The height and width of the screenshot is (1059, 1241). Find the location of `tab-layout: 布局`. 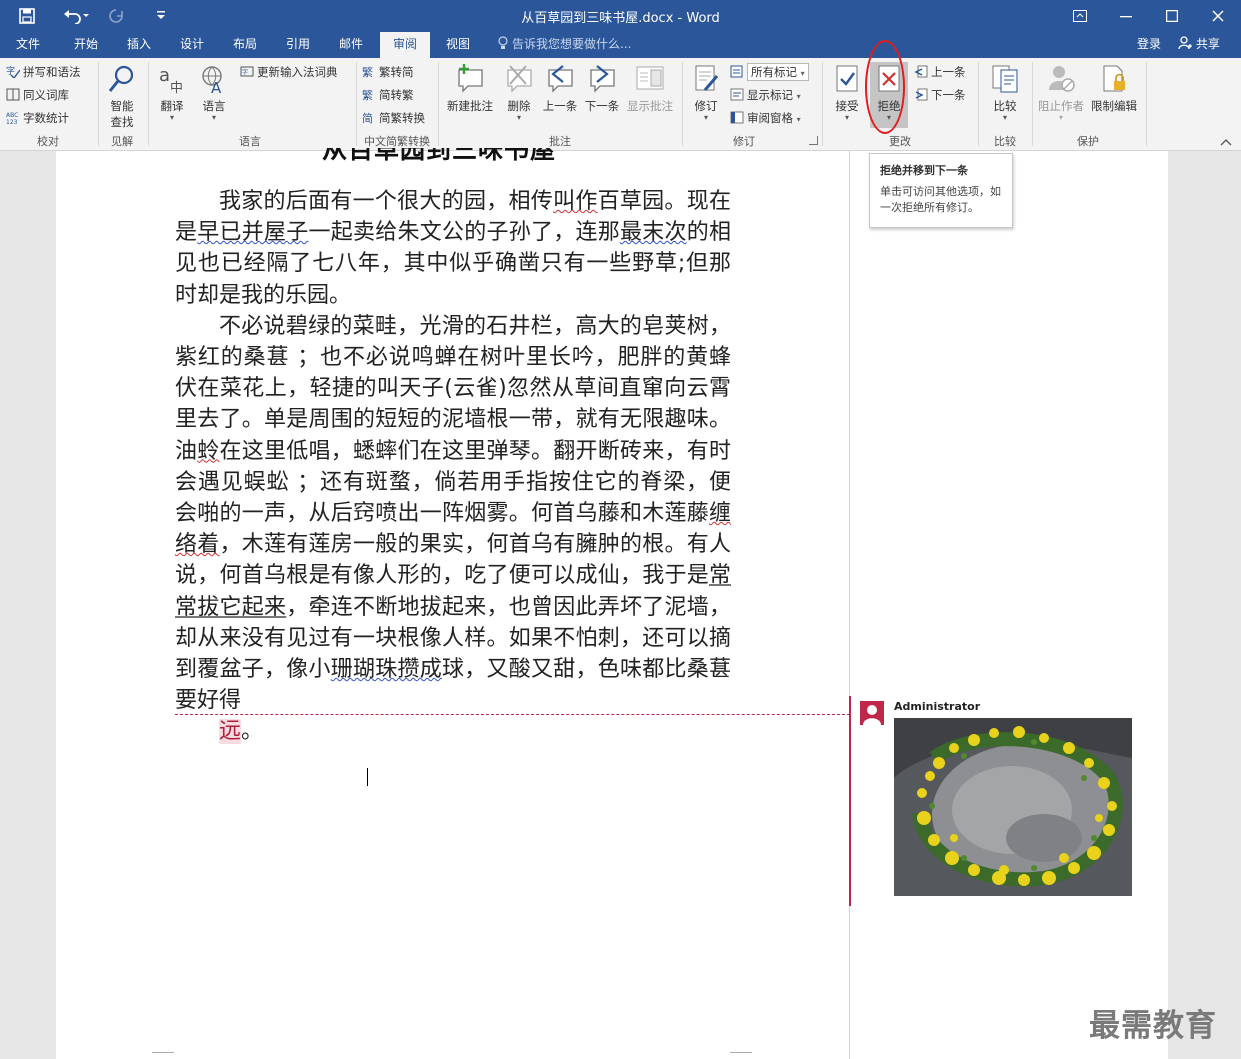

tab-layout: 布局 is located at coordinates (245, 45).